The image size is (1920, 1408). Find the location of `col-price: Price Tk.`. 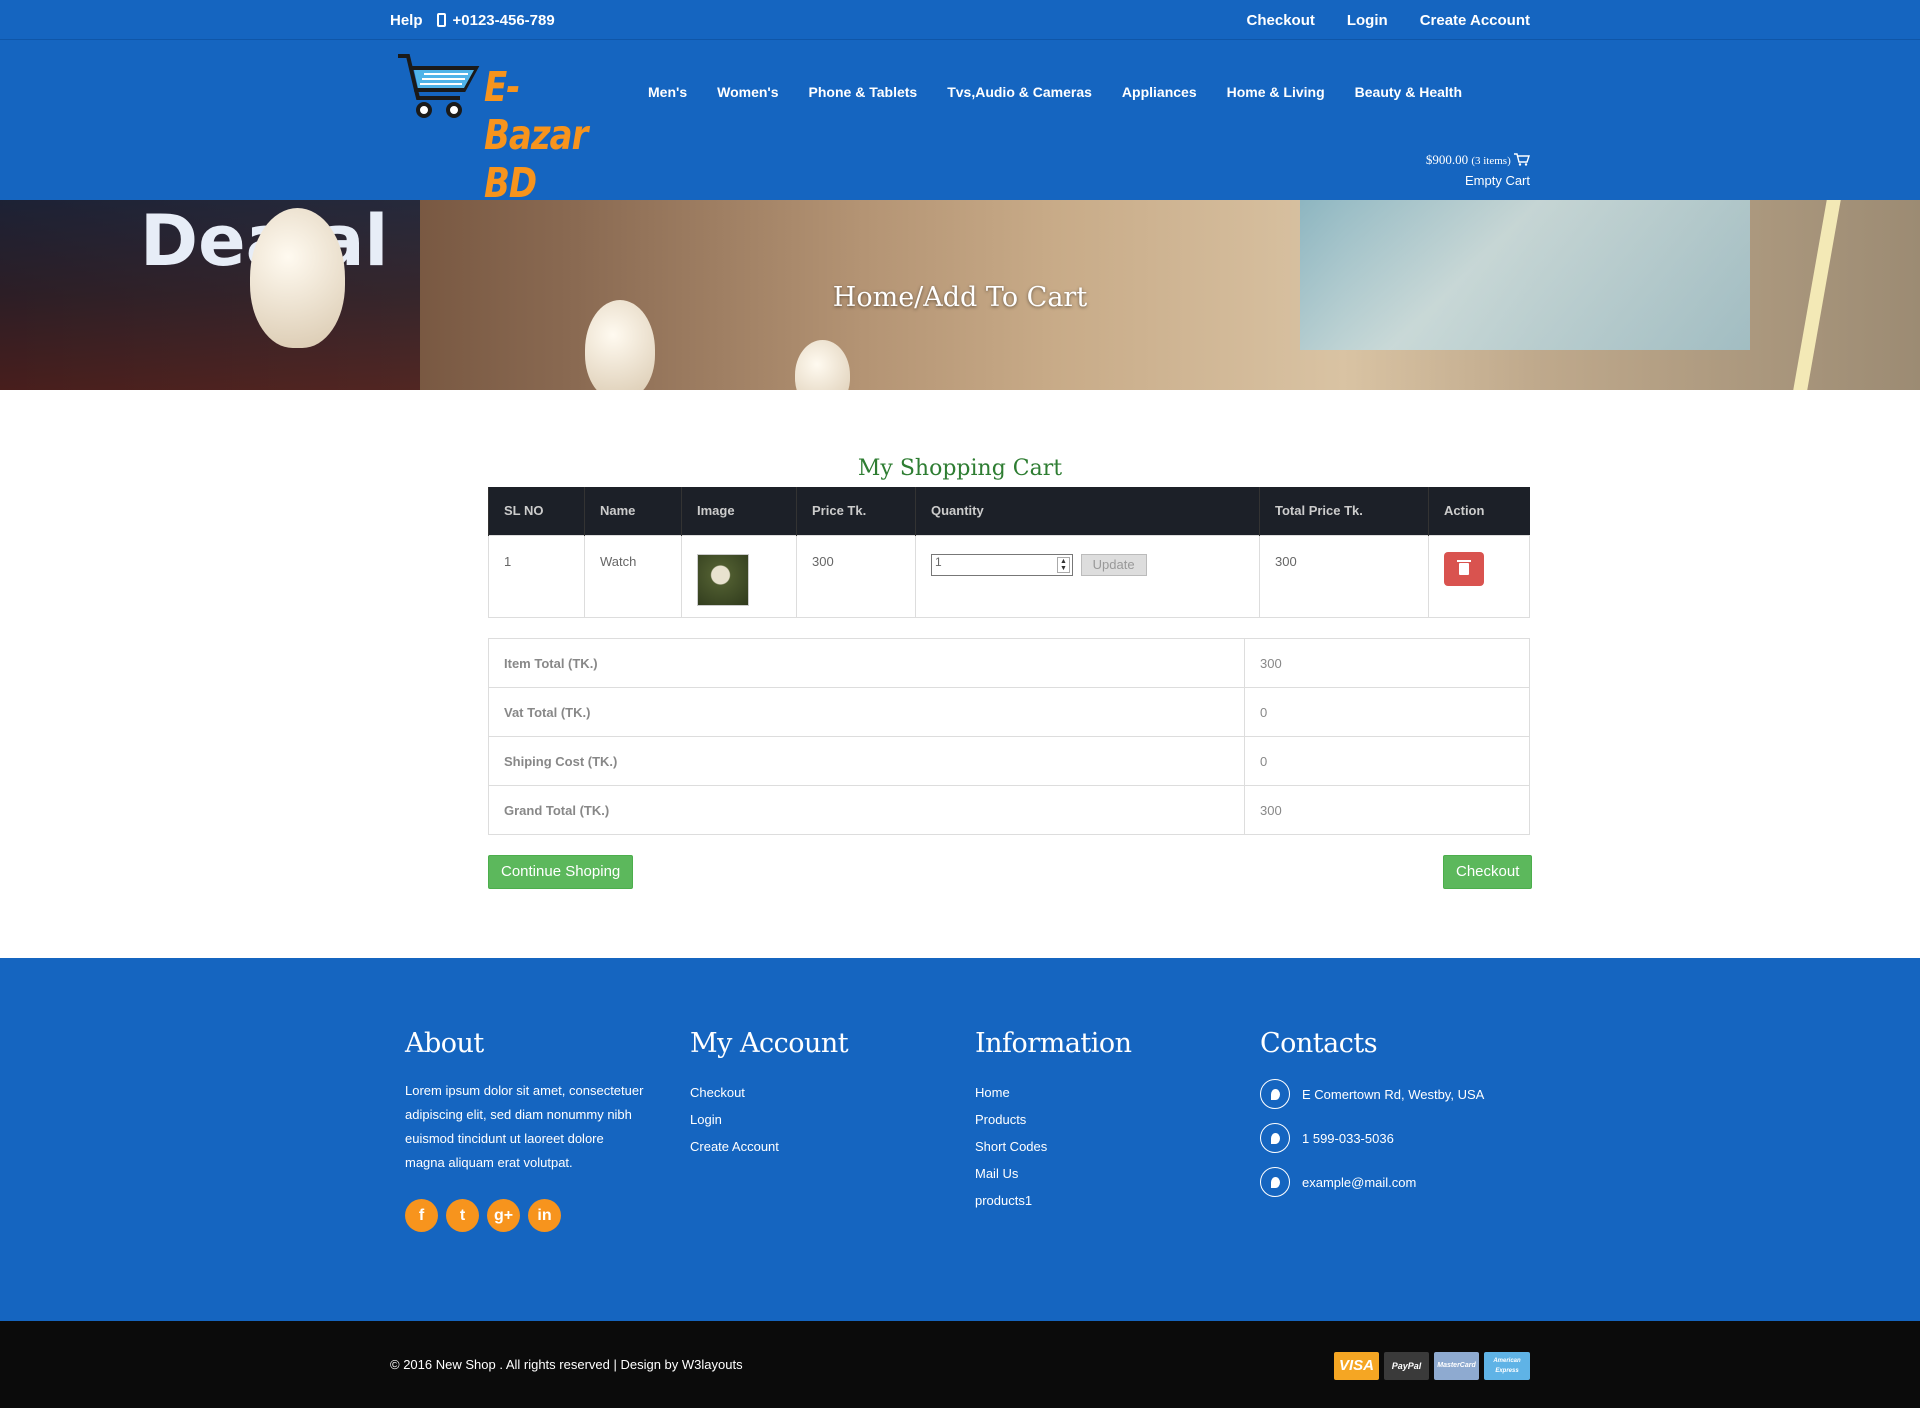

col-price: Price Tk. is located at coordinates (856, 511).